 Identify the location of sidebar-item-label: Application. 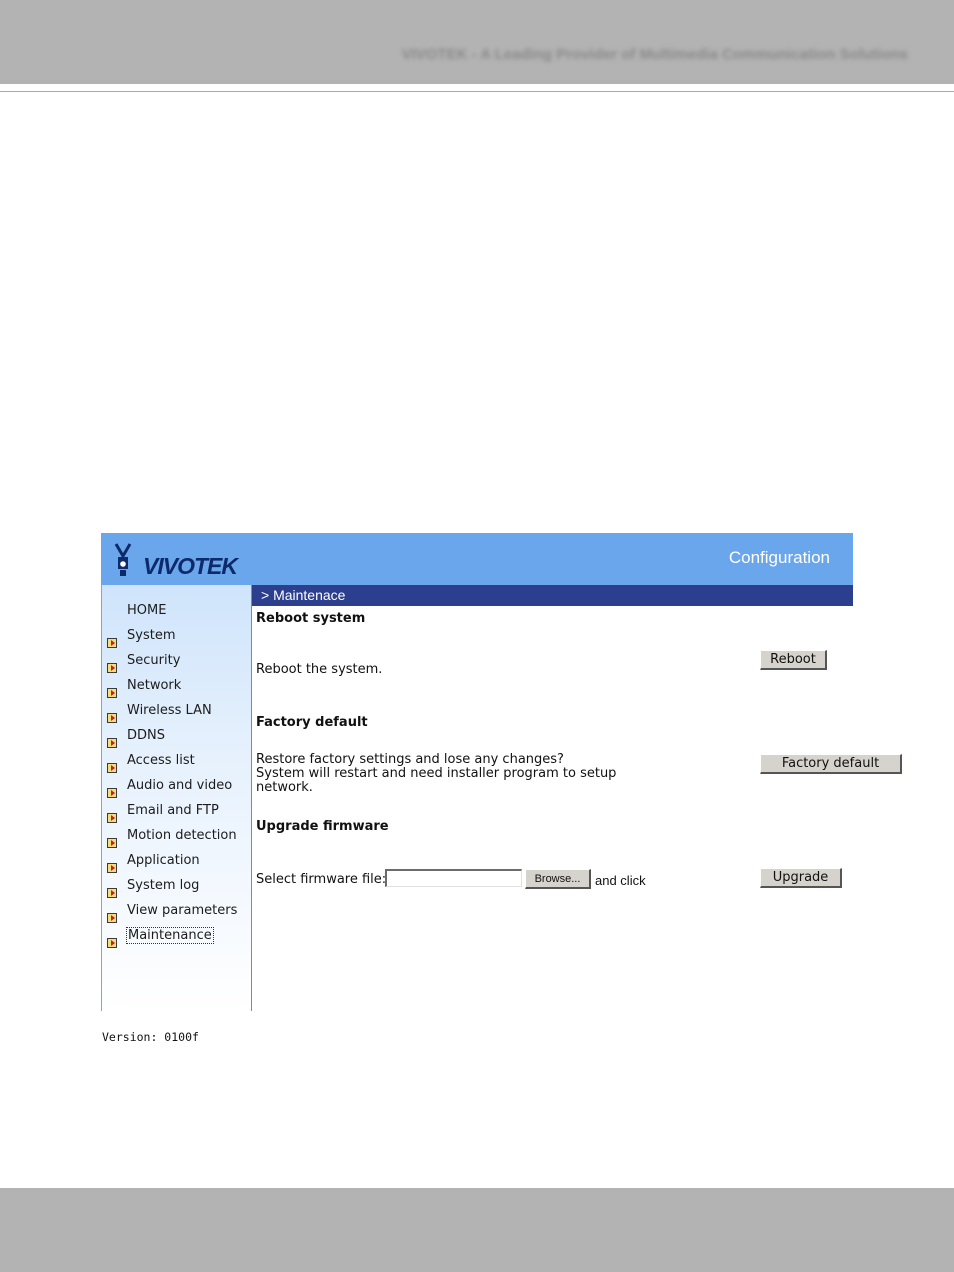
(163, 860).